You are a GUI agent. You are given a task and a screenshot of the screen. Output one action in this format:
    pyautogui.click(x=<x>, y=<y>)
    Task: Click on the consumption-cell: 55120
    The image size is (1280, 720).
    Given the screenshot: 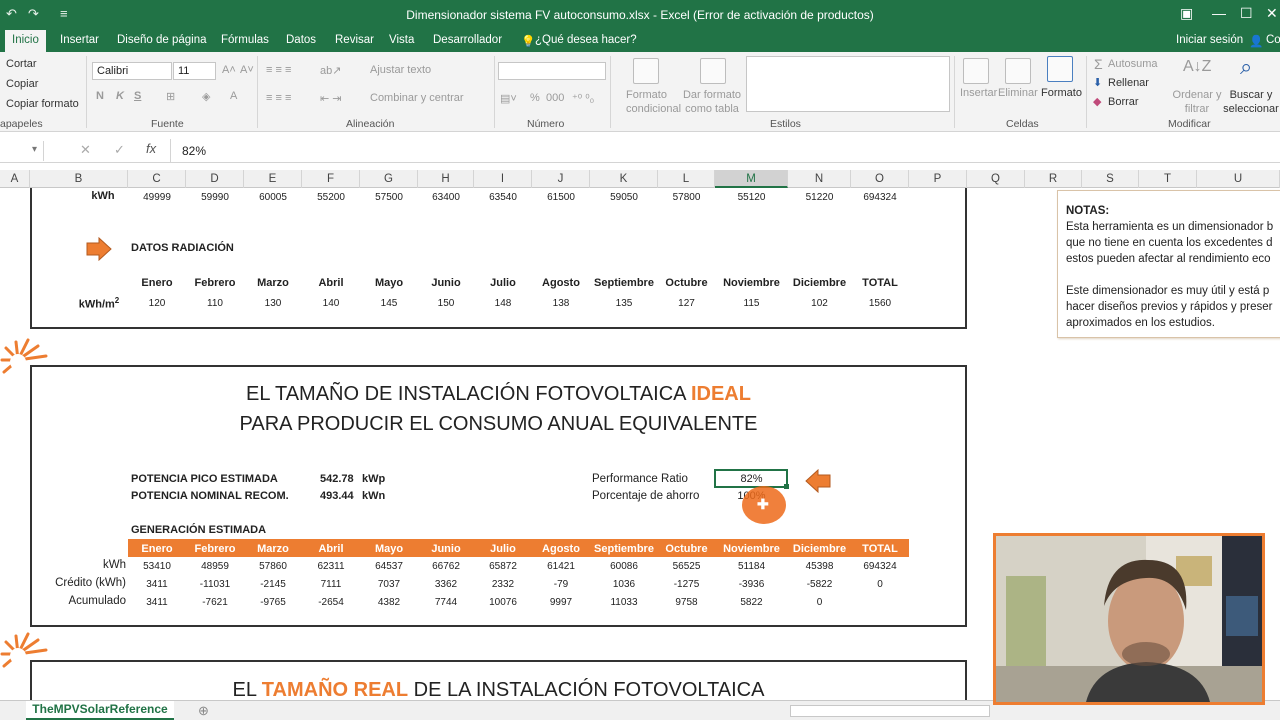 What is the action you would take?
    pyautogui.click(x=751, y=197)
    